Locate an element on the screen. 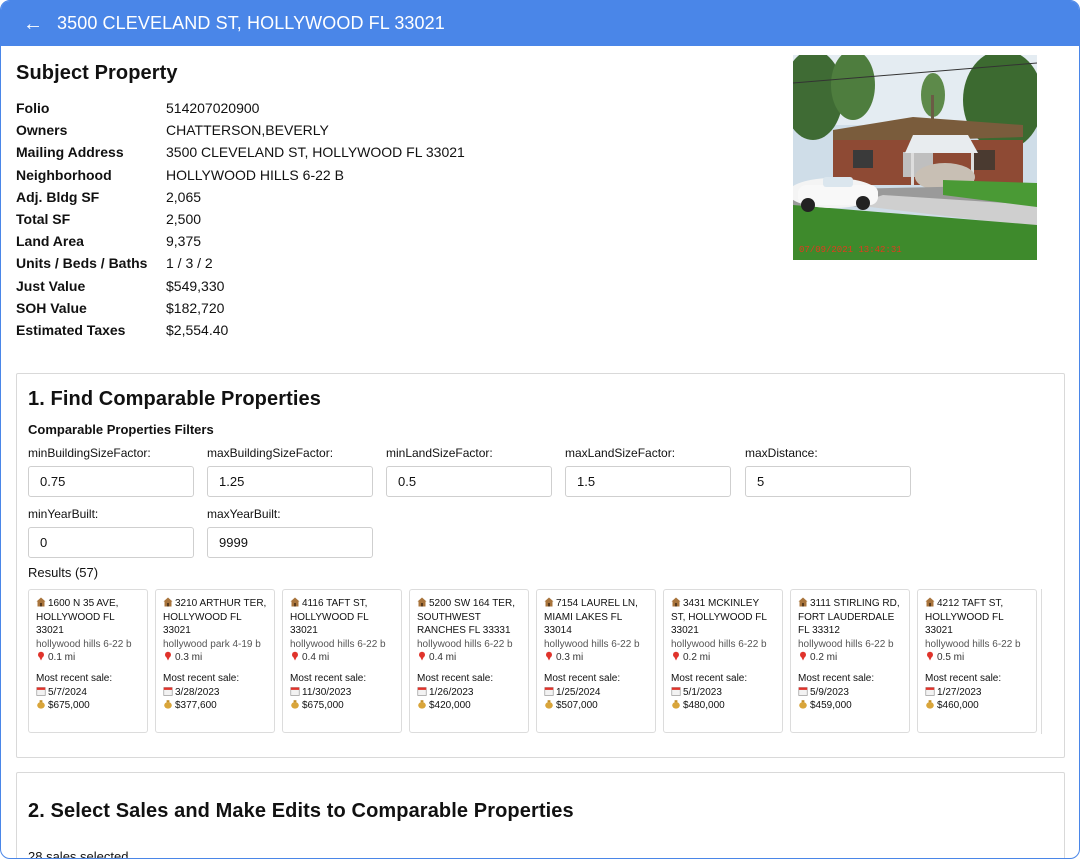 This screenshot has height=859, width=1080. filter-label: minBuildingSizeFactor: is located at coordinates (89, 453).